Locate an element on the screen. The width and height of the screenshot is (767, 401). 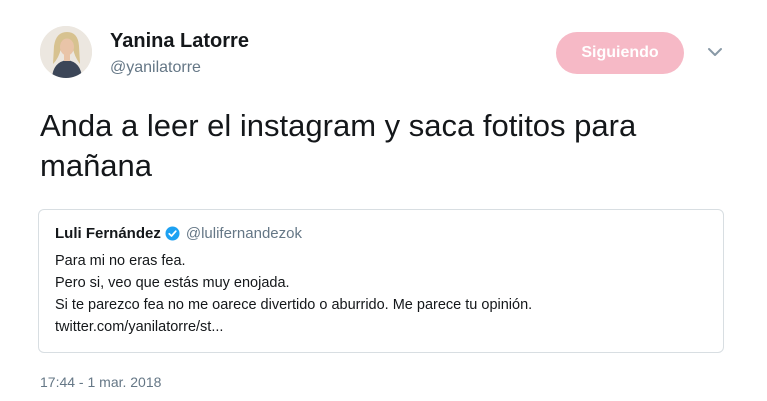
chevron-down-icon is located at coordinates (715, 52).